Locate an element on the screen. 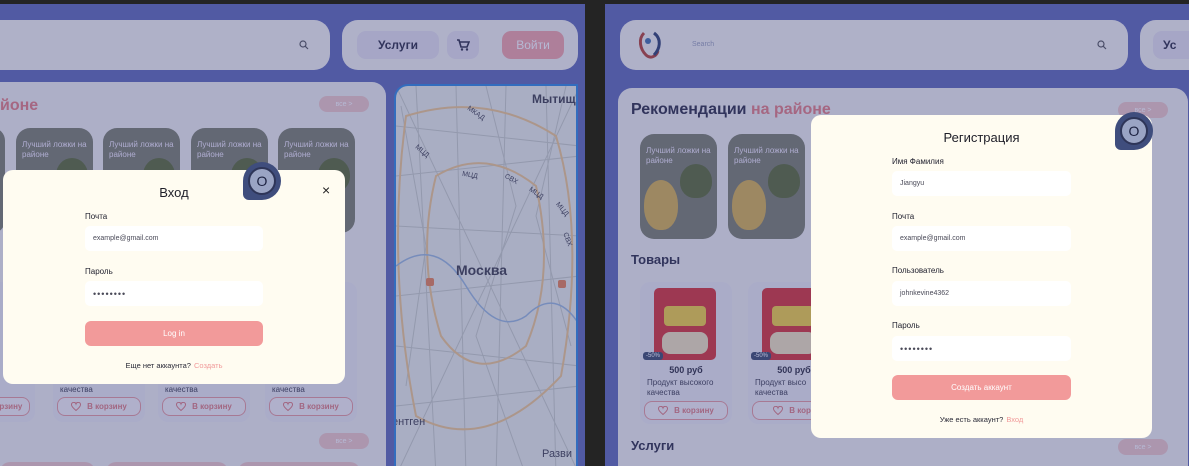 The image size is (1189, 466). product-image is located at coordinates (685, 324).